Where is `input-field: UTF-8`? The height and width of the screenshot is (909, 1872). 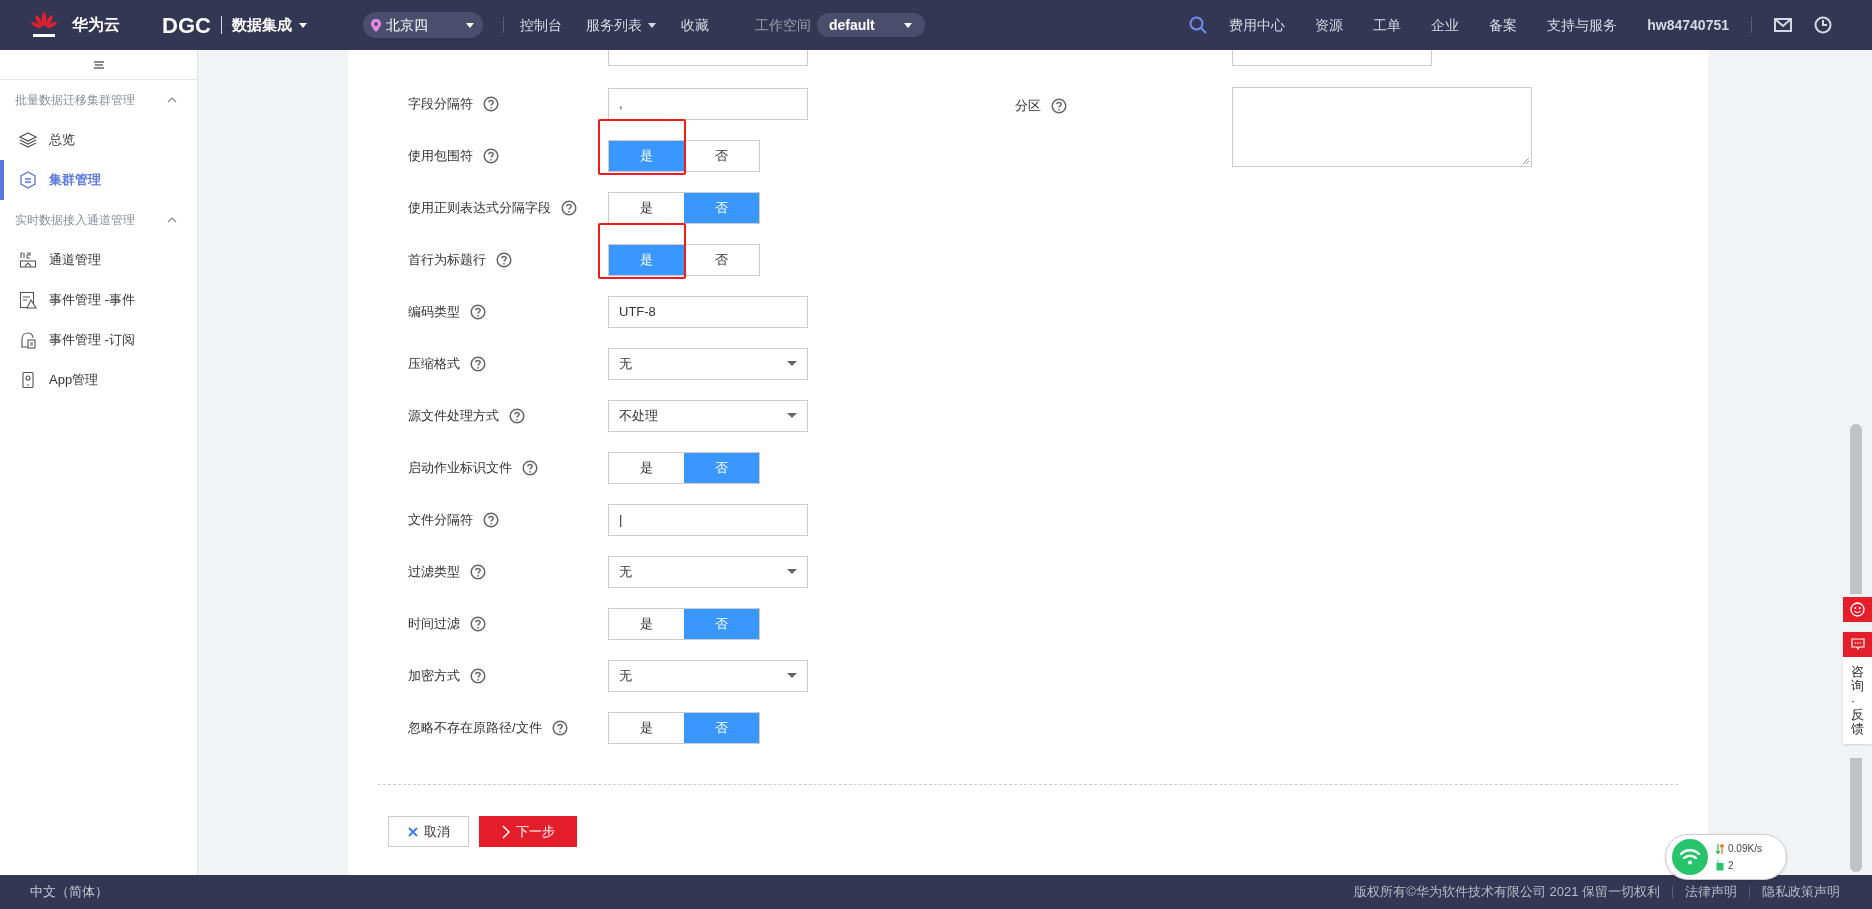 input-field: UTF-8 is located at coordinates (708, 312).